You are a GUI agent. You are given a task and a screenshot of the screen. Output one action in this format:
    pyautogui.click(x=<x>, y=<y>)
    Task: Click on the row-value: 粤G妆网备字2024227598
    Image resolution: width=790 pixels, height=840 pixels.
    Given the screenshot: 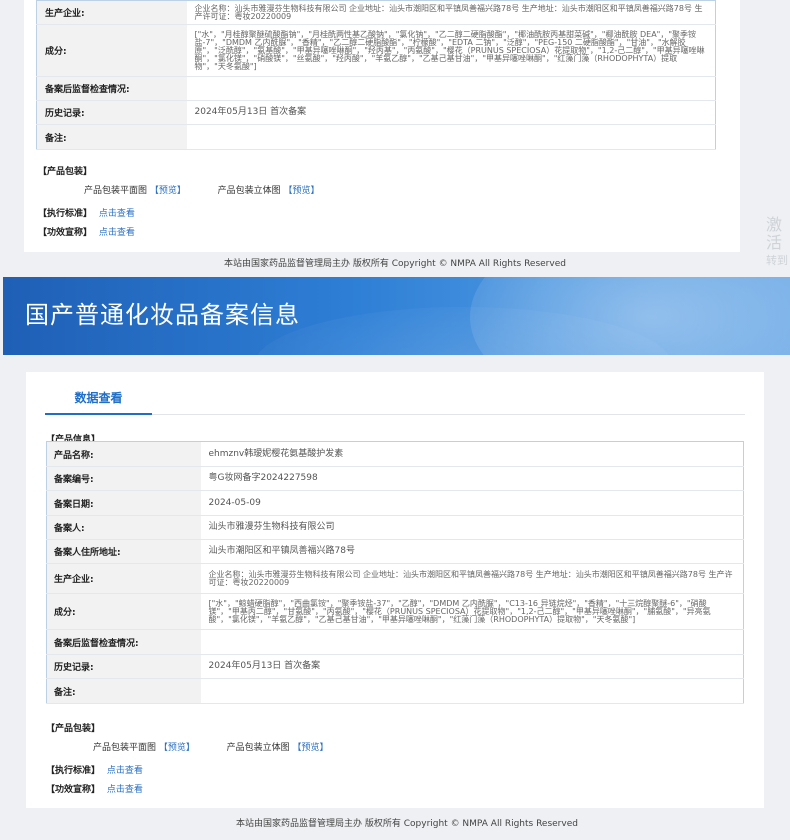 What is the action you would take?
    pyautogui.click(x=472, y=478)
    